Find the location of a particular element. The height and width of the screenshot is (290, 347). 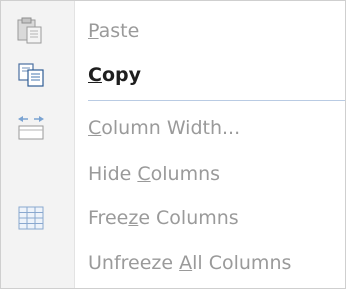

menu-item-label: Unfreeze All Columns is located at coordinates (190, 263).